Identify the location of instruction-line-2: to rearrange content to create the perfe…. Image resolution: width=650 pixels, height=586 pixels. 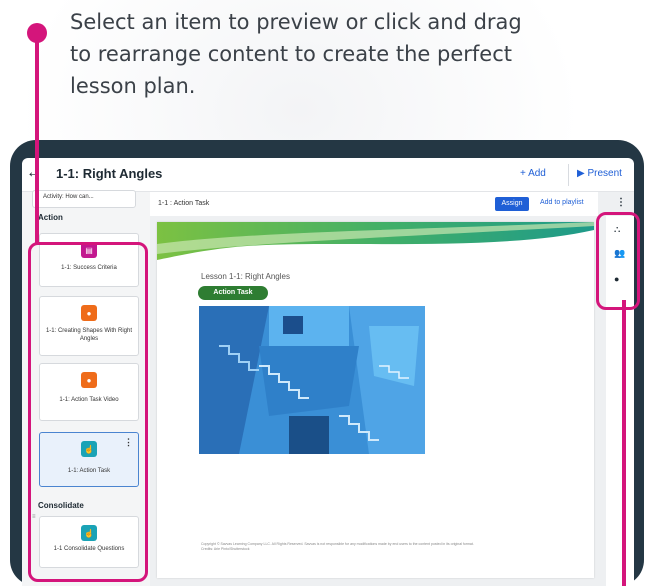
(291, 54).